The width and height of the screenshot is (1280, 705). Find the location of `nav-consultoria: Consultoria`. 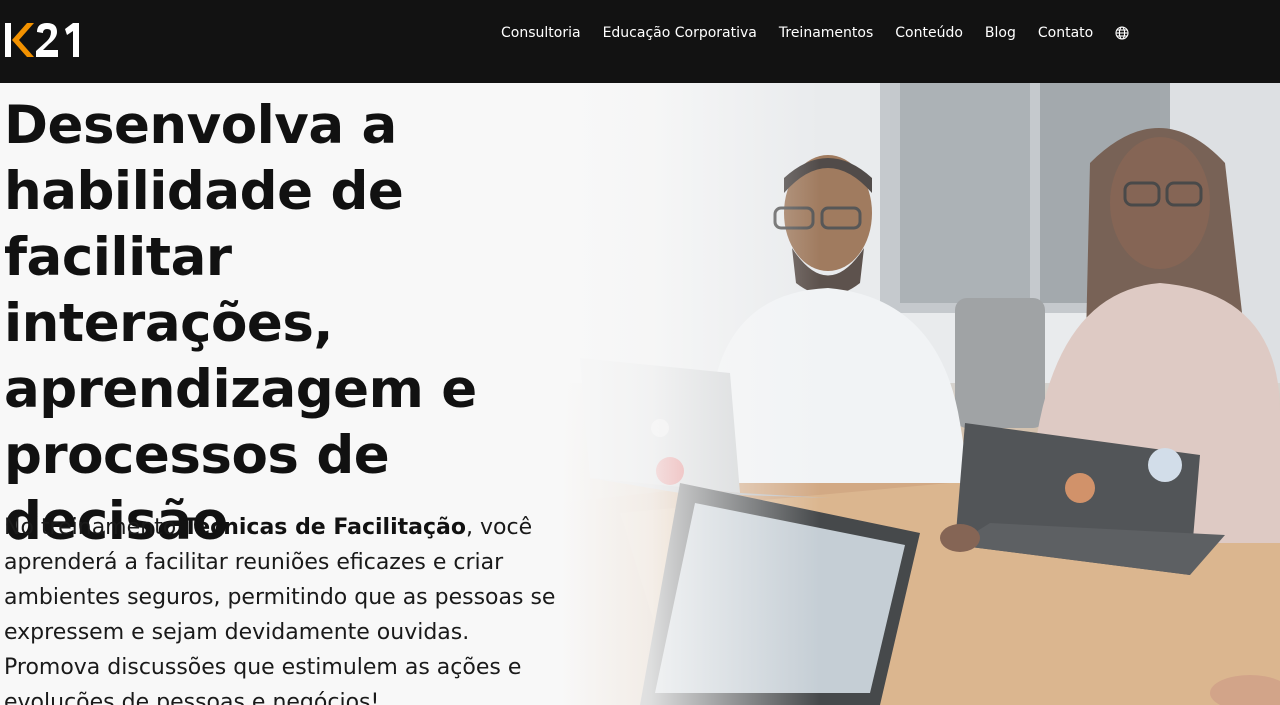

nav-consultoria: Consultoria is located at coordinates (541, 33).